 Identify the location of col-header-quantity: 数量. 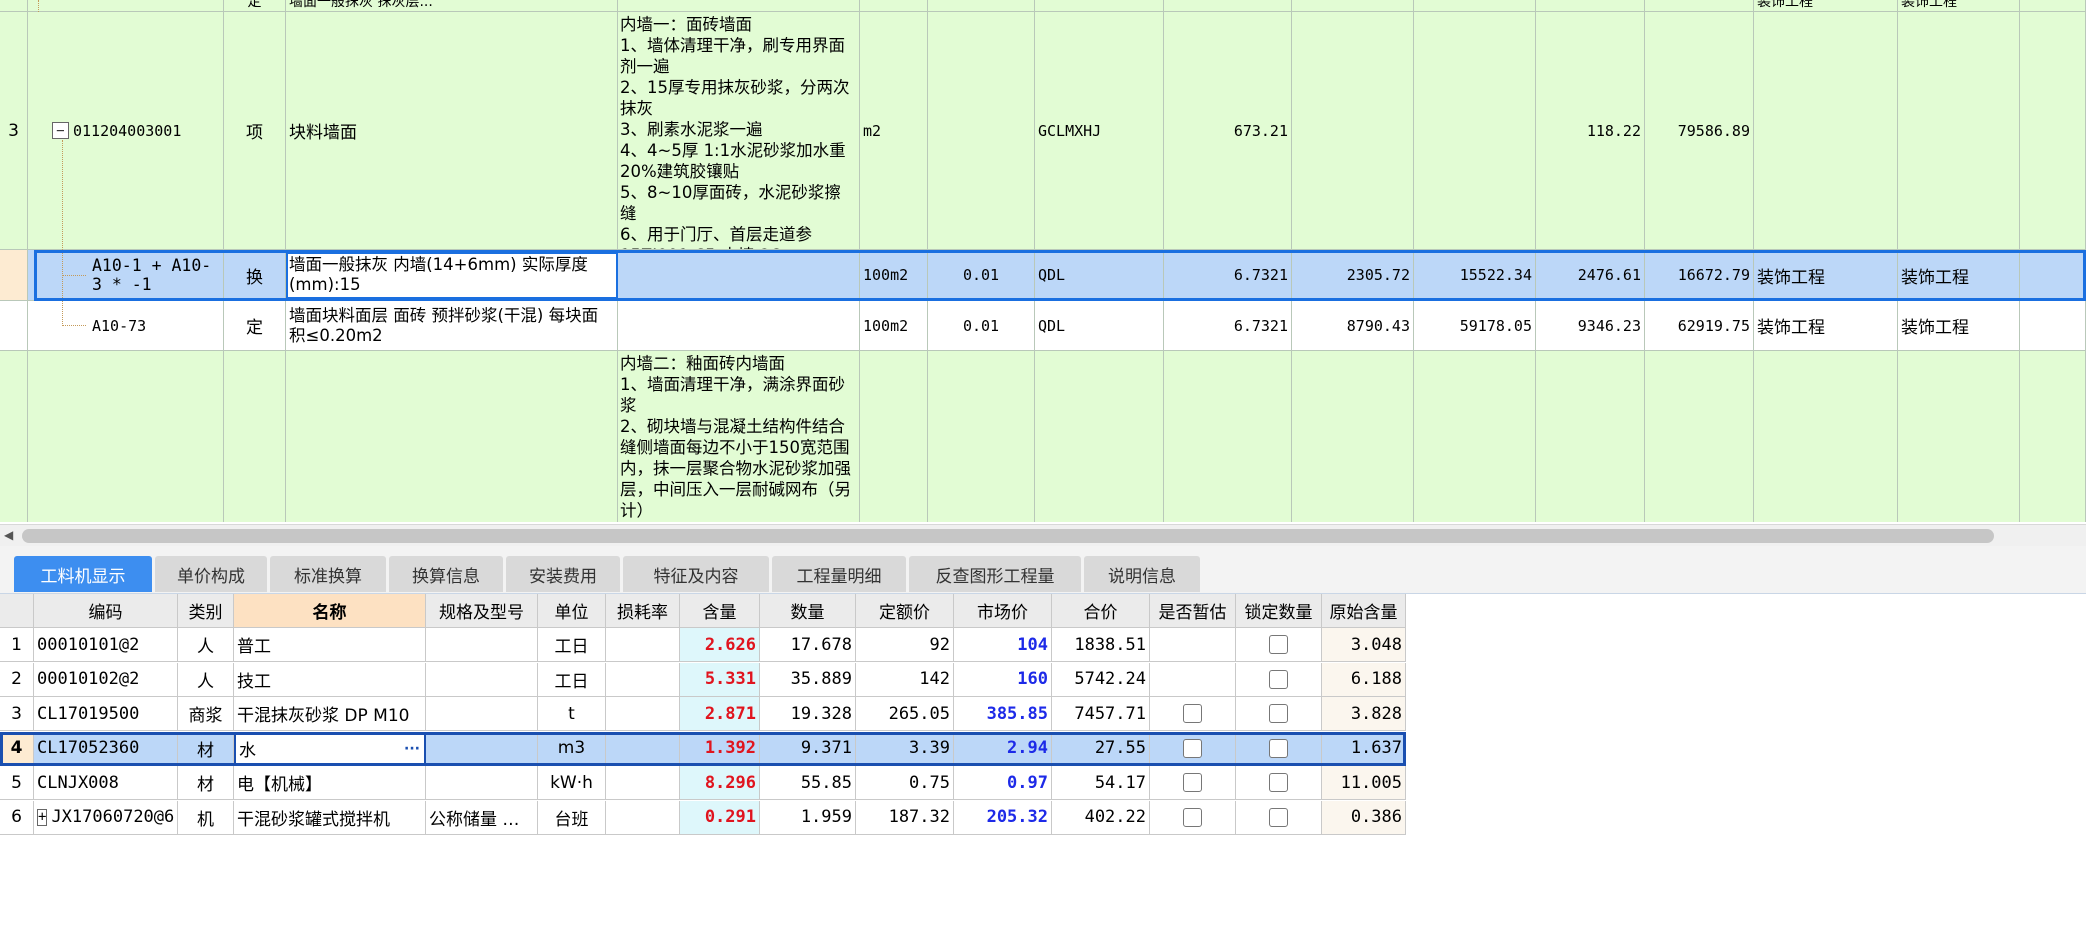
(808, 611).